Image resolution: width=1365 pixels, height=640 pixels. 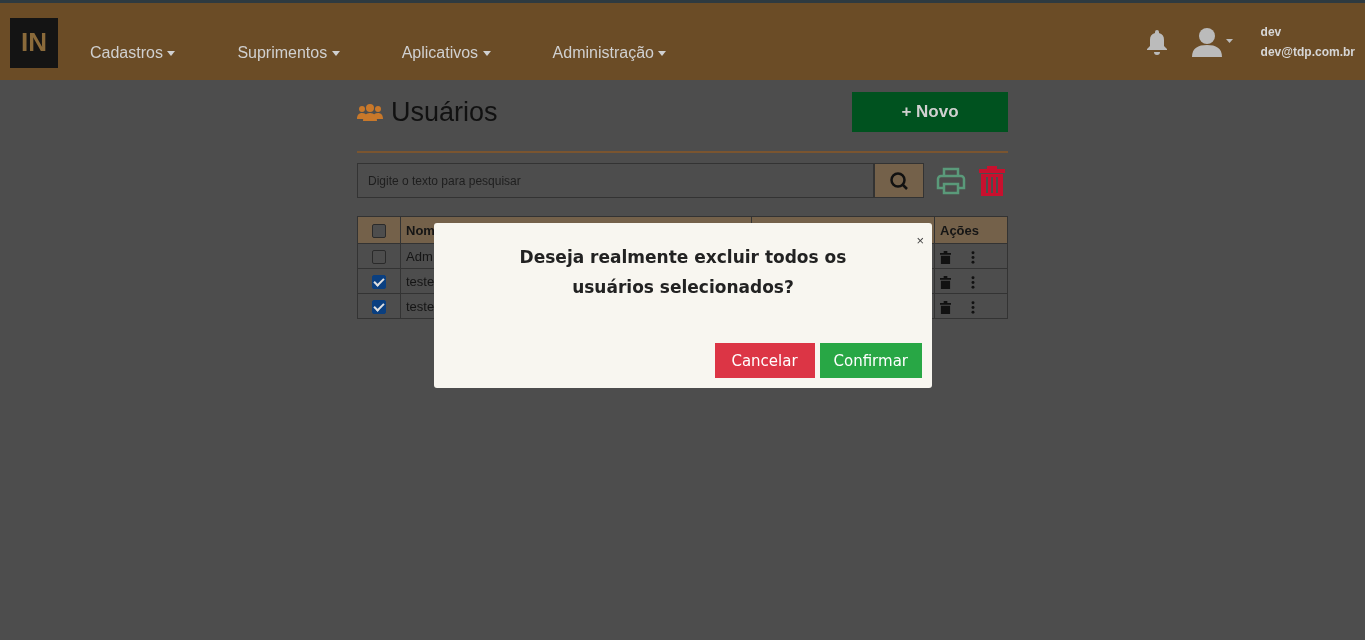 What do you see at coordinates (951, 180) in the screenshot?
I see `printer-icon` at bounding box center [951, 180].